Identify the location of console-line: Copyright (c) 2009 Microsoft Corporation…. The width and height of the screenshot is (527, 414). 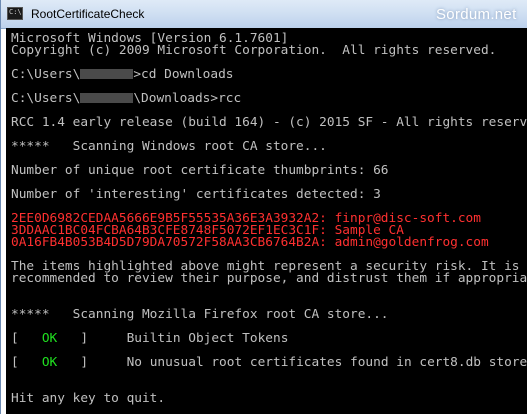
(254, 50).